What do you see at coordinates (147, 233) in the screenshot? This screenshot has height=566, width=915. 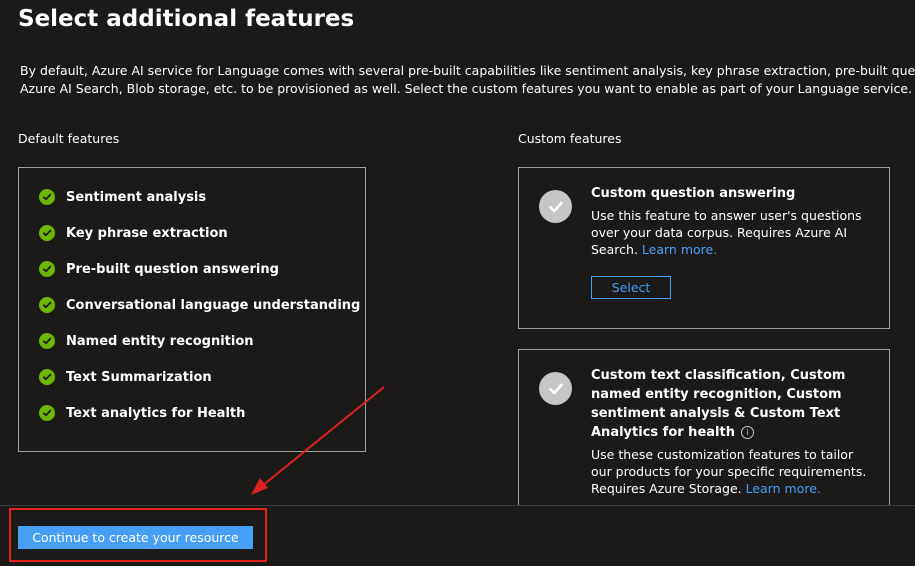 I see `default-feature-label: Key phrase extraction` at bounding box center [147, 233].